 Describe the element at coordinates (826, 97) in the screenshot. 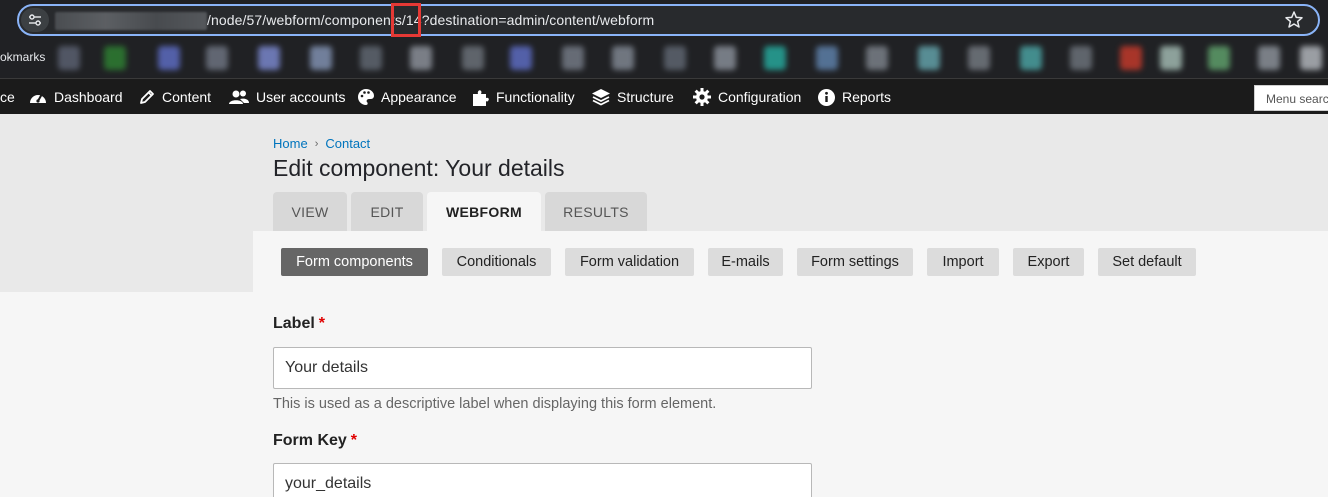

I see `info-icon` at that location.